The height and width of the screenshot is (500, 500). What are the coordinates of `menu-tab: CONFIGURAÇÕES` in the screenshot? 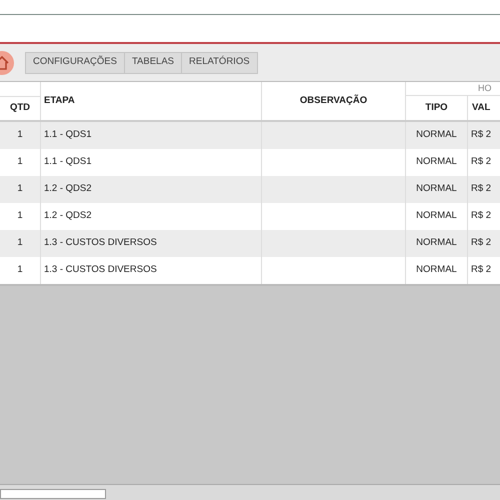 It's located at (75, 62).